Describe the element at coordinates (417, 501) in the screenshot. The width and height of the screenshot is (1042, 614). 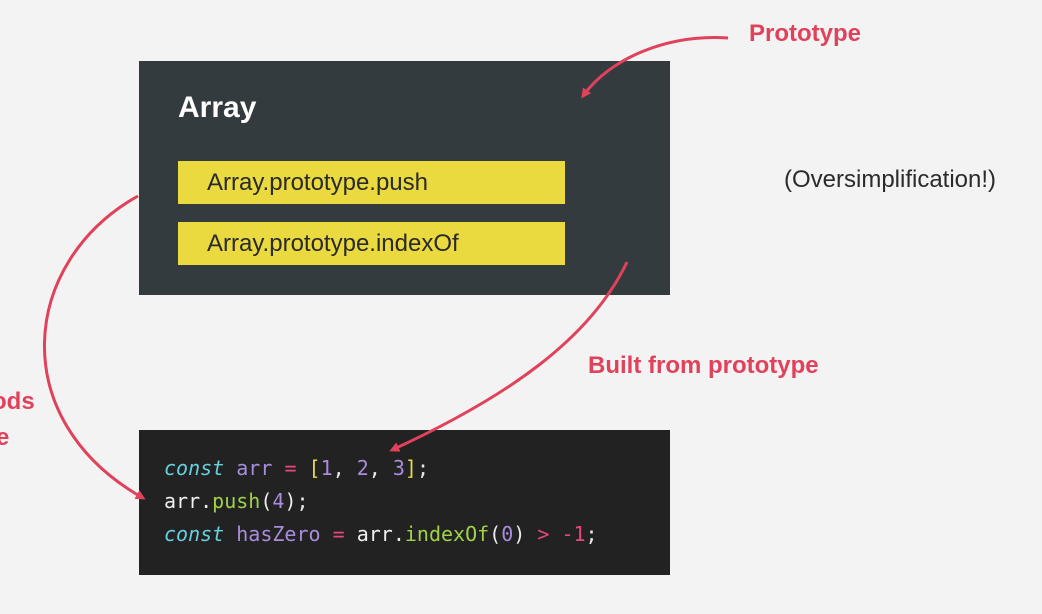
I see `code-line-2: arr.push(4);` at that location.